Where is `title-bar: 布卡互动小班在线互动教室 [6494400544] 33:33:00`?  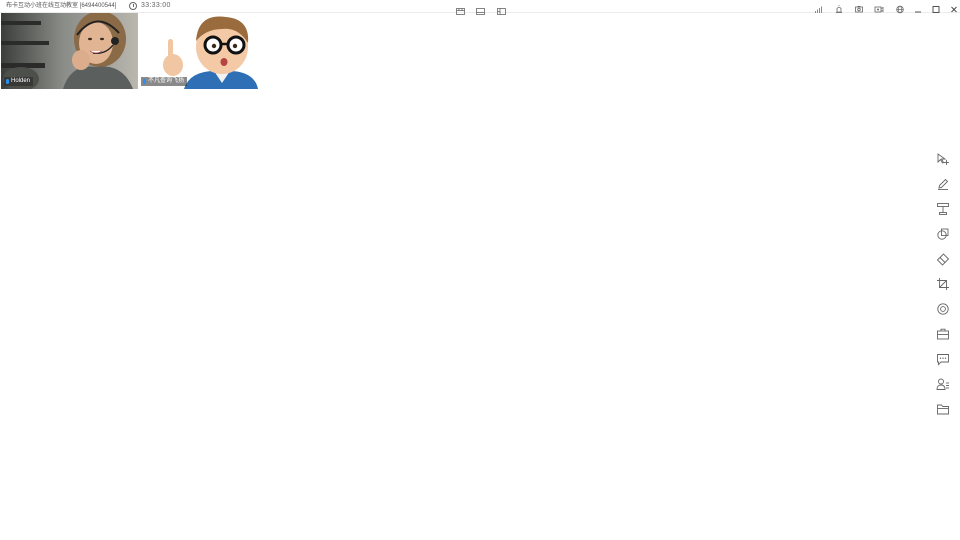
title-bar: 布卡互动小班在线互动教室 [6494400544] 33:33:00 is located at coordinates (480, 7).